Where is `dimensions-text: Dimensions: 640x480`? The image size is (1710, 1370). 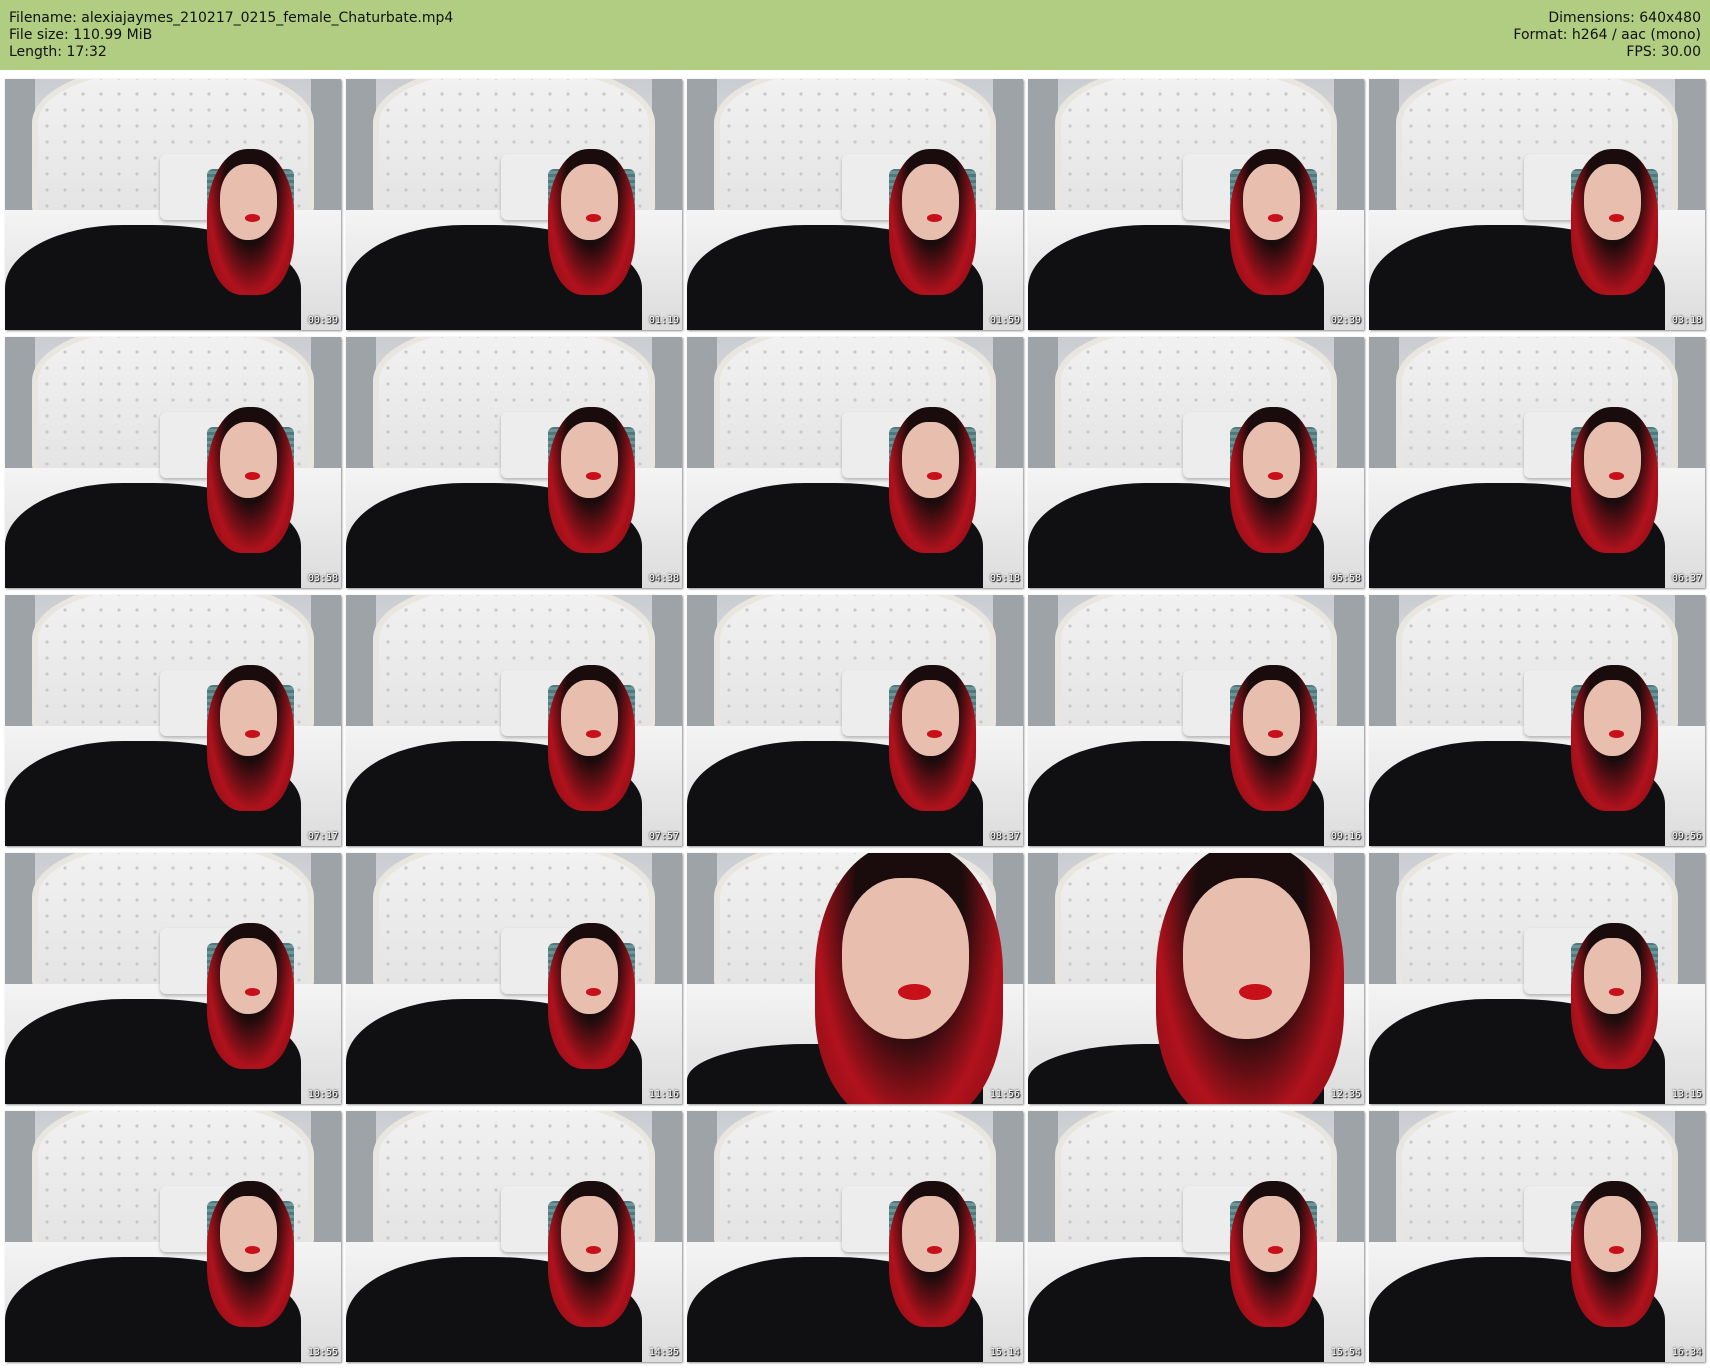
dimensions-text: Dimensions: 640x480 is located at coordinates (1624, 18).